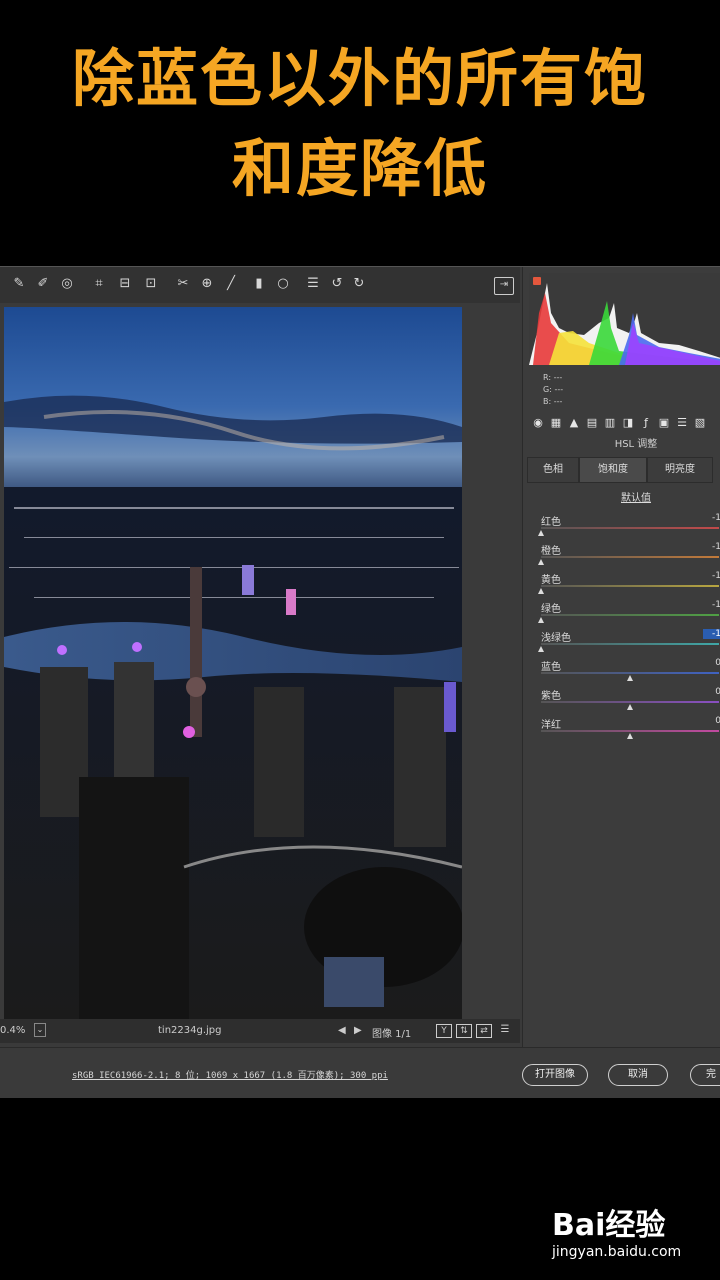 This screenshot has width=720, height=1280. I want to click on target-adjust-icon: ◎, so click(67, 284).